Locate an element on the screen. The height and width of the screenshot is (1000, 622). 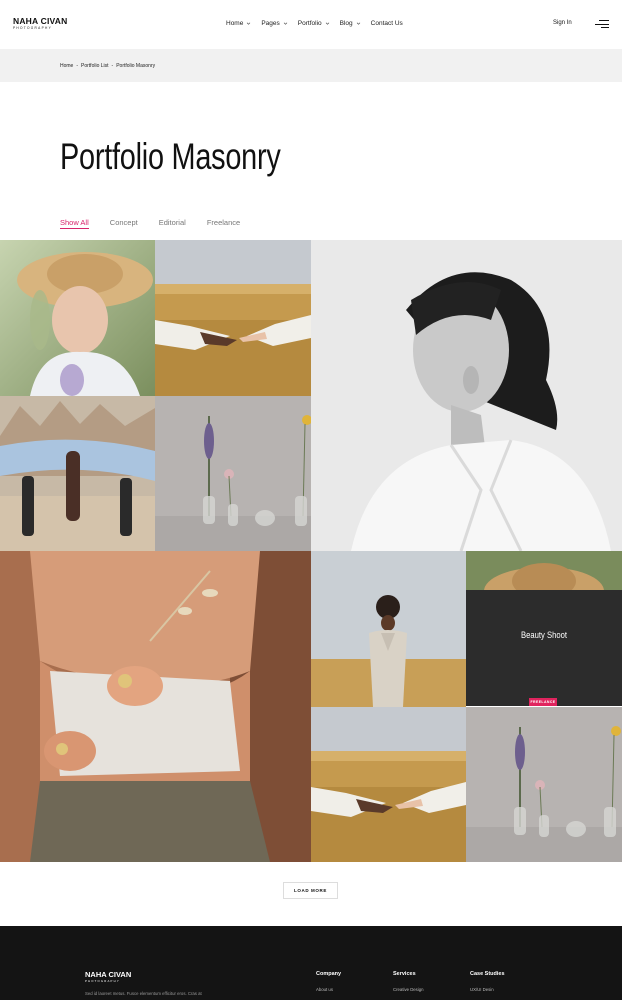
footer-link: UX/UI Desin is located at coordinates (487, 989).